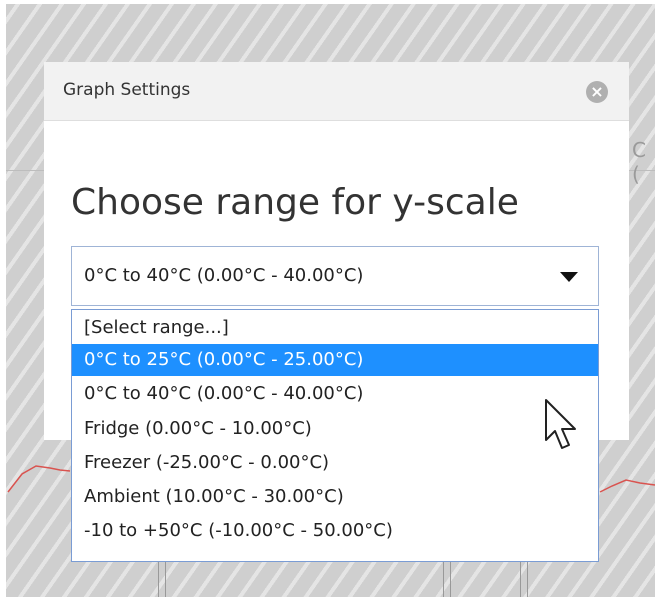  I want to click on dropdown-arrow-icon, so click(569, 277).